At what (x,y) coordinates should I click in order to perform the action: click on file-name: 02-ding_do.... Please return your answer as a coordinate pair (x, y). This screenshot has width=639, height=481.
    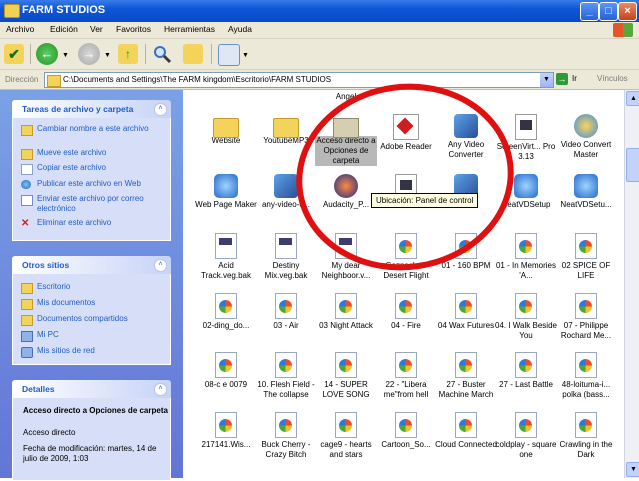
    Looking at the image, I should click on (226, 325).